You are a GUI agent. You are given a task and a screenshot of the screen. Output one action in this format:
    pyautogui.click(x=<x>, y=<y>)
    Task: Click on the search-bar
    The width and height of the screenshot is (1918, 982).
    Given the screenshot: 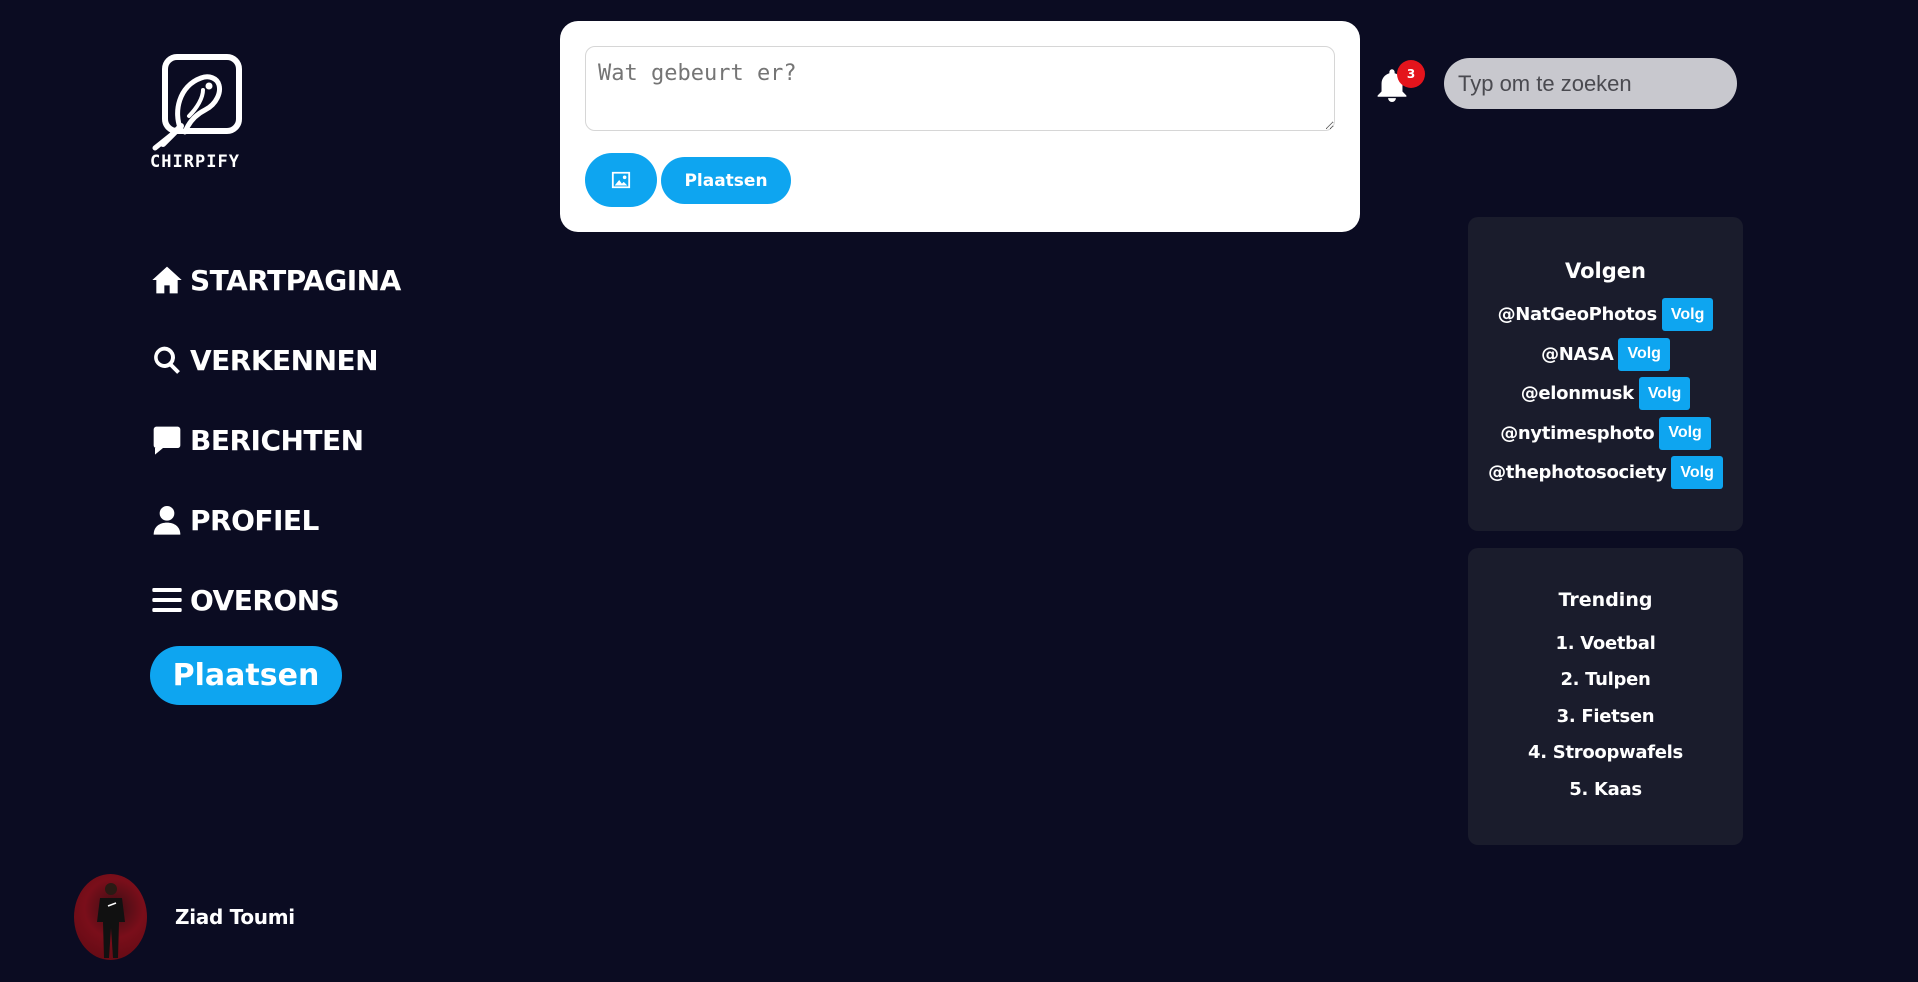 What is the action you would take?
    pyautogui.click(x=1595, y=83)
    